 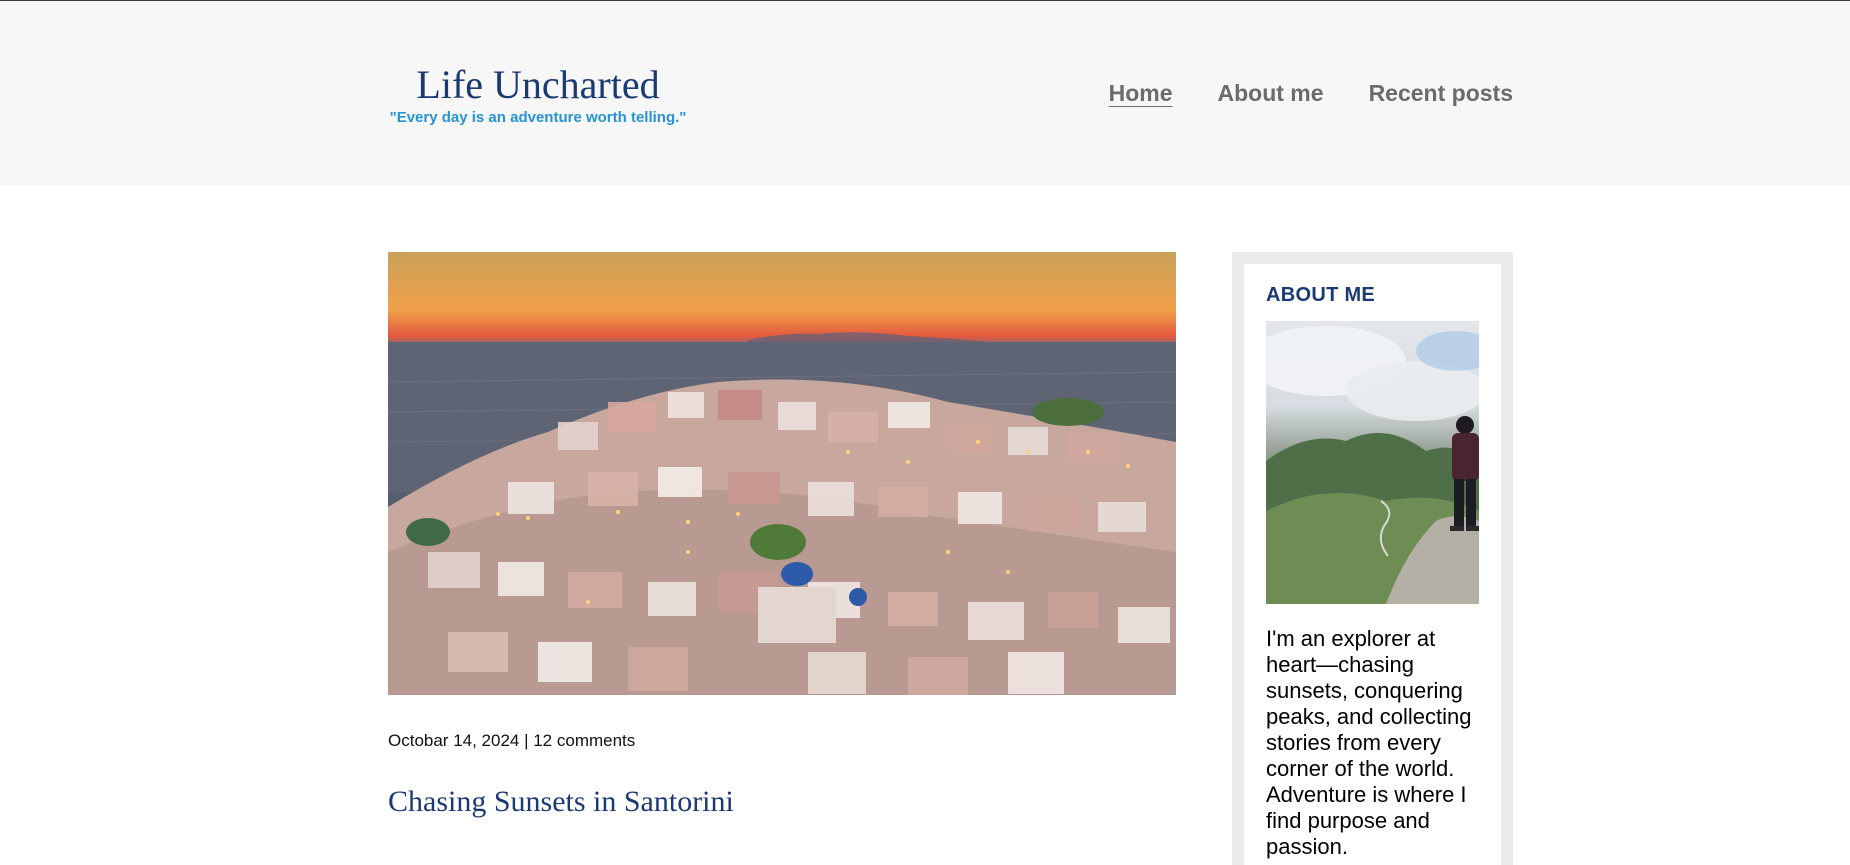 I want to click on main-nav: Home About me Recent posts, so click(x=1288, y=93).